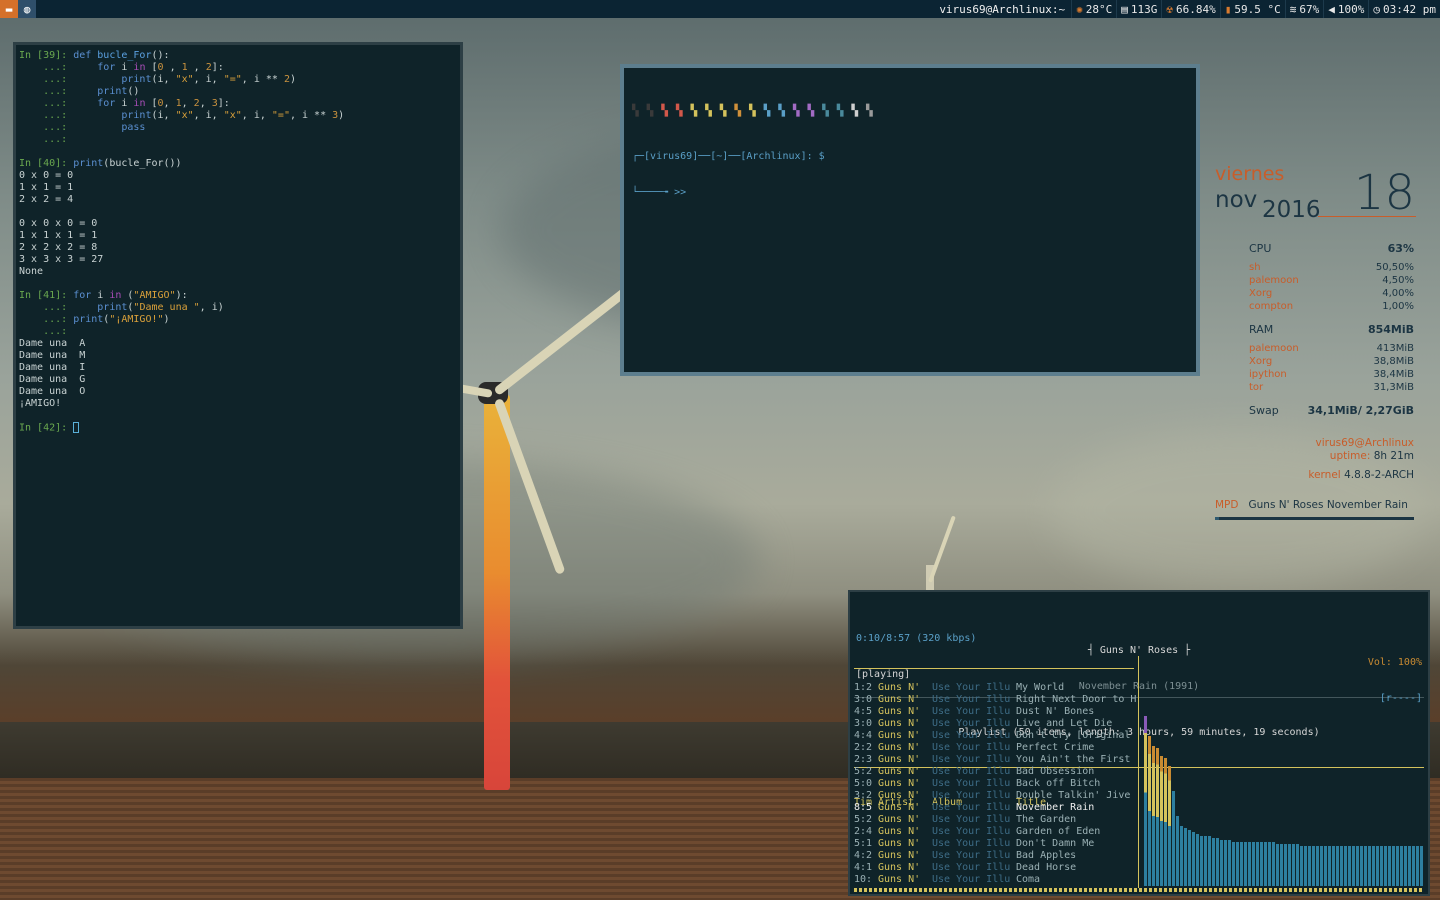 This screenshot has width=1440, height=900. Describe the element at coordinates (46, 175) in the screenshot. I see `ipython-line: 0 x 0 = 0` at that location.